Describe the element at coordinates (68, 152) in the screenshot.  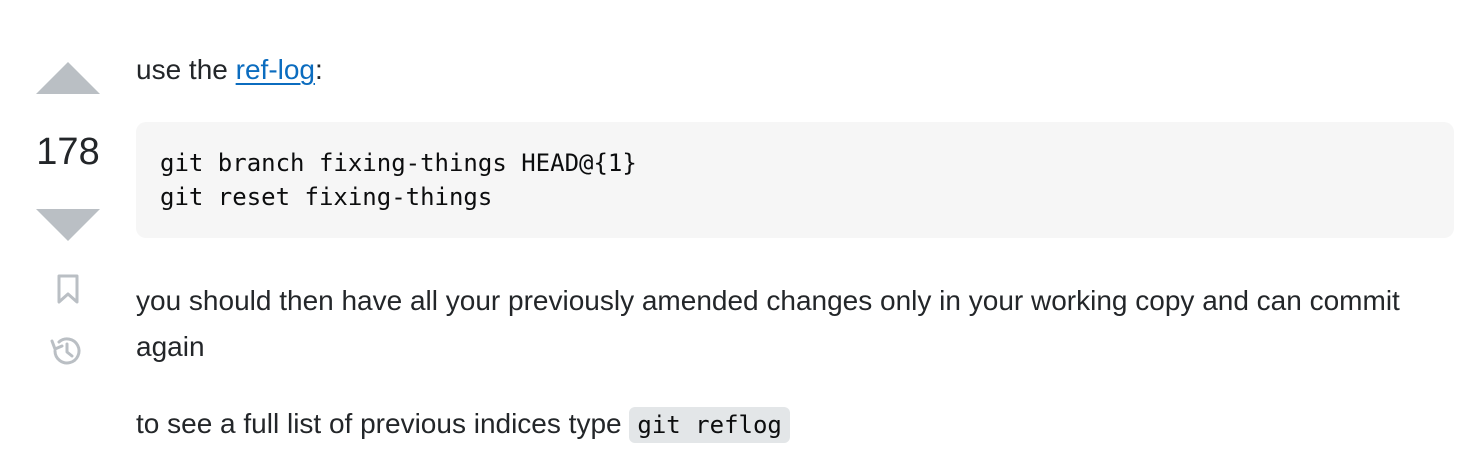
I see `vote-count: 178` at that location.